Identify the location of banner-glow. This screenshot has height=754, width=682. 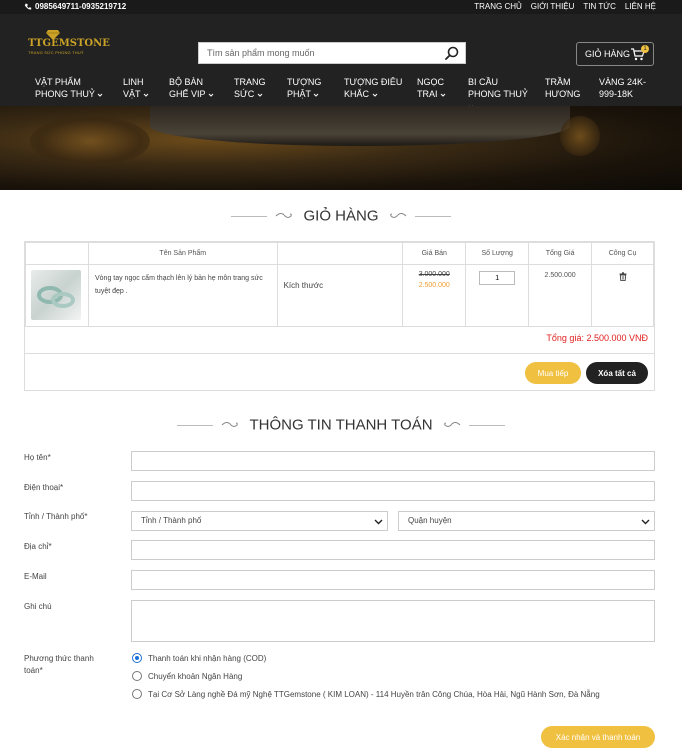
(580, 136).